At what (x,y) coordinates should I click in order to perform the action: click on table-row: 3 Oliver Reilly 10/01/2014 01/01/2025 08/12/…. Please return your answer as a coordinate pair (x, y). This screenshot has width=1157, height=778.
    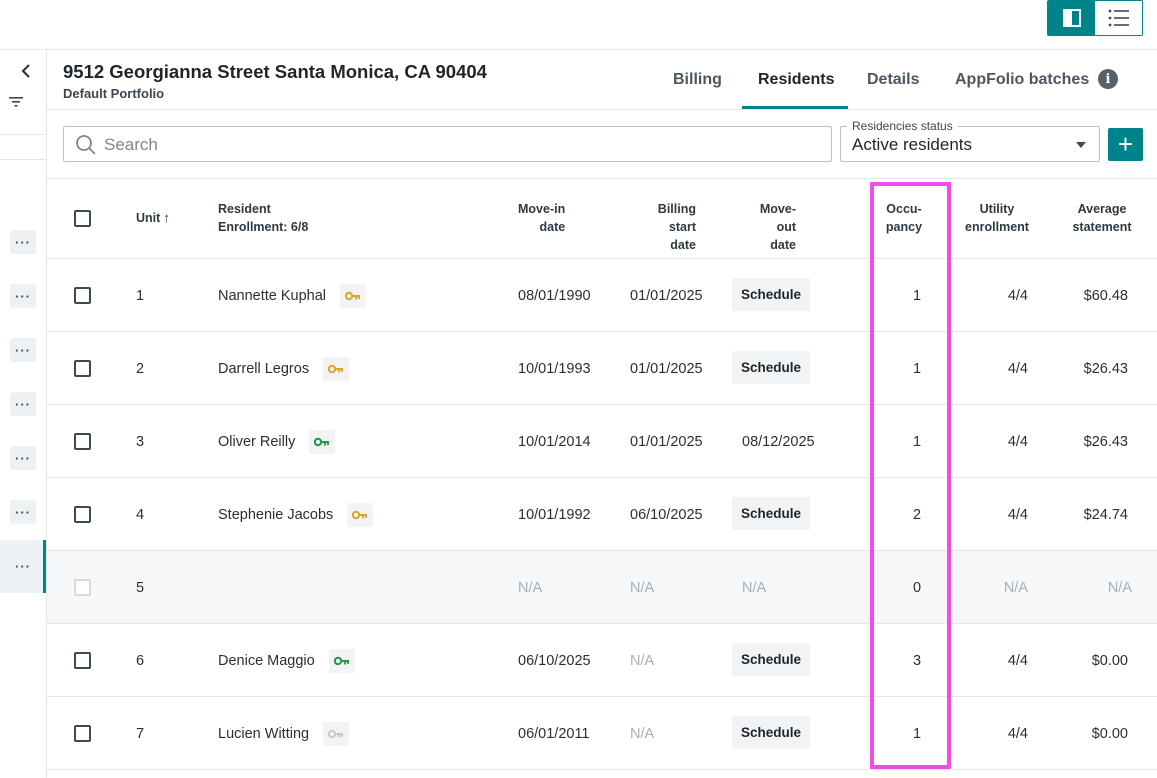
    Looking at the image, I should click on (602, 441).